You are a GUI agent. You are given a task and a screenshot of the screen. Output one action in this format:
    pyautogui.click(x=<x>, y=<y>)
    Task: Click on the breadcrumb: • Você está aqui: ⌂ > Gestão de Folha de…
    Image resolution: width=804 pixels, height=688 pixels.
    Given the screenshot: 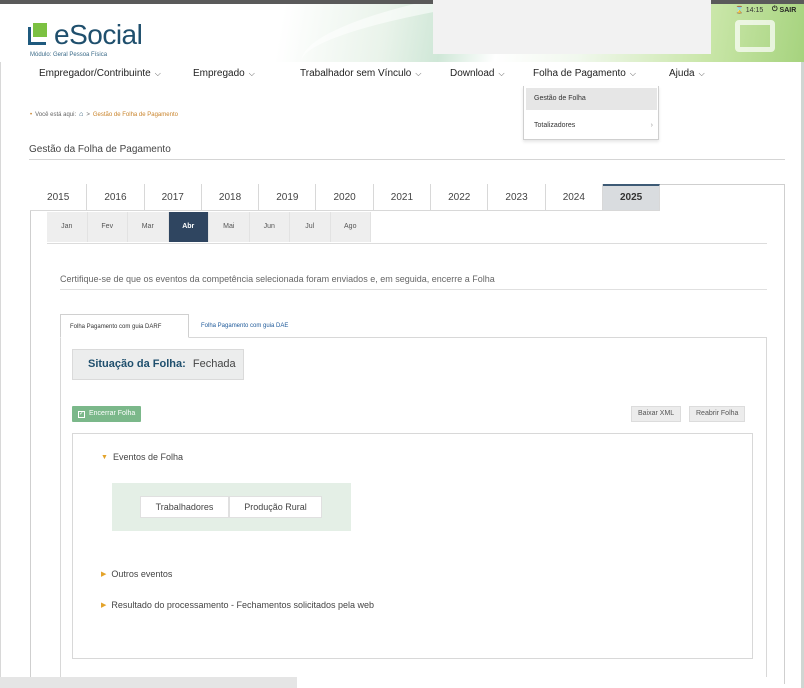 What is the action you would take?
    pyautogui.click(x=104, y=114)
    